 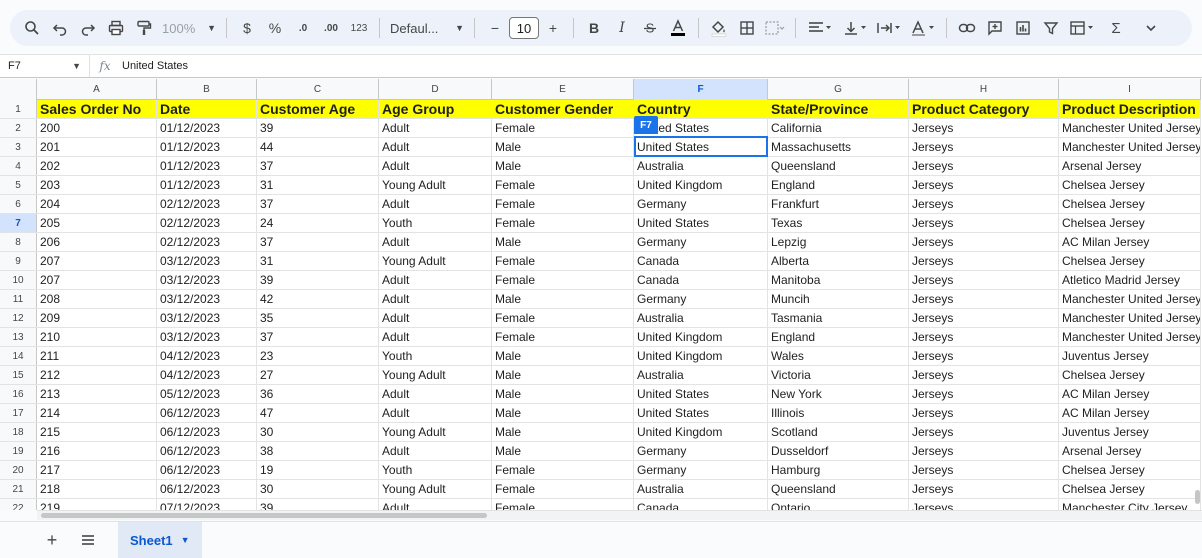 I want to click on cell: Dusseldorf, so click(x=838, y=451).